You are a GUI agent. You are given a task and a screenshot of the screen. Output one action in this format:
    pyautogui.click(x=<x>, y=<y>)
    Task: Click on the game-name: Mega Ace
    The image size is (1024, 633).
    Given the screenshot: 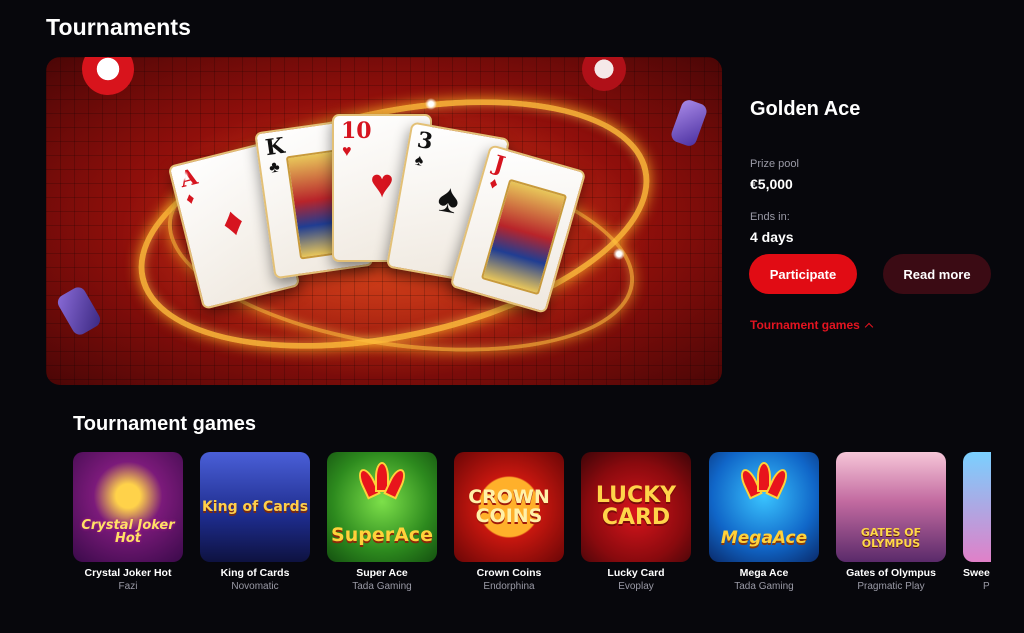 What is the action you would take?
    pyautogui.click(x=764, y=573)
    